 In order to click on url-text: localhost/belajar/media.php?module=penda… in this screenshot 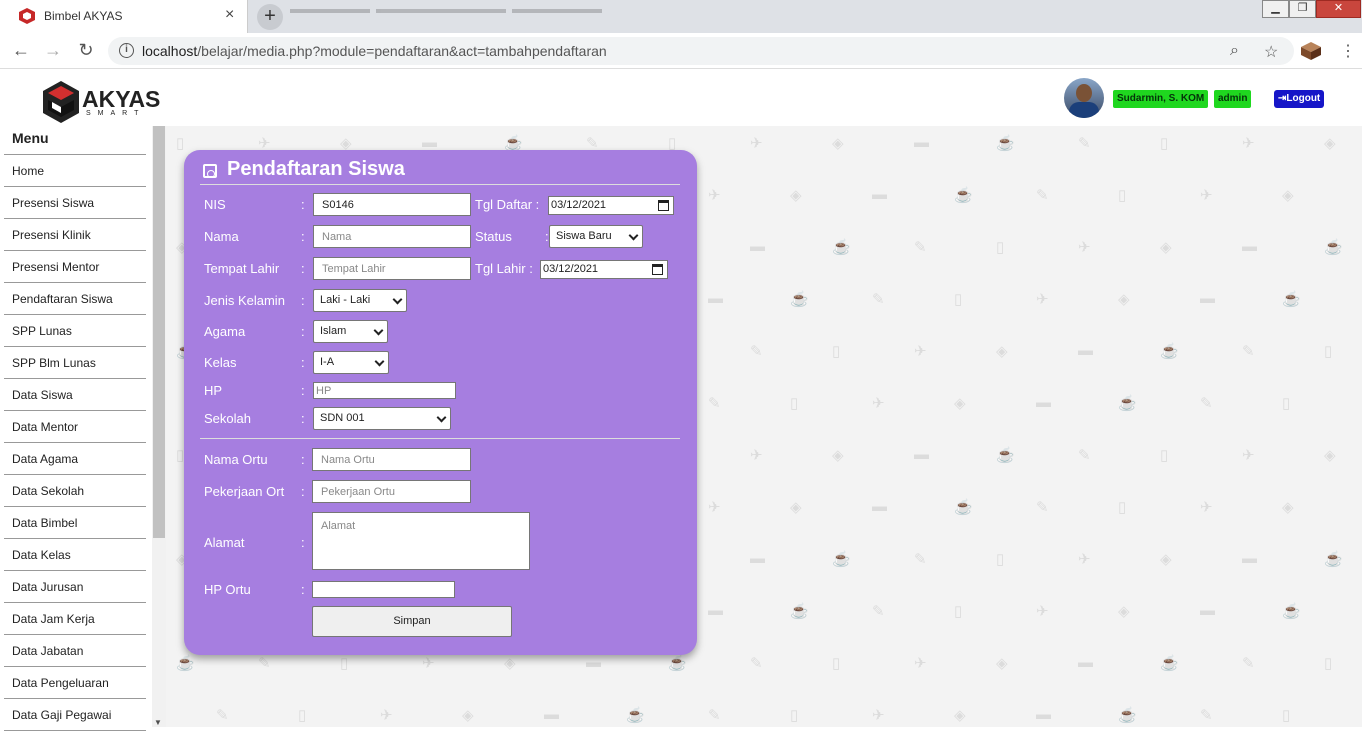, I will do `click(374, 51)`.